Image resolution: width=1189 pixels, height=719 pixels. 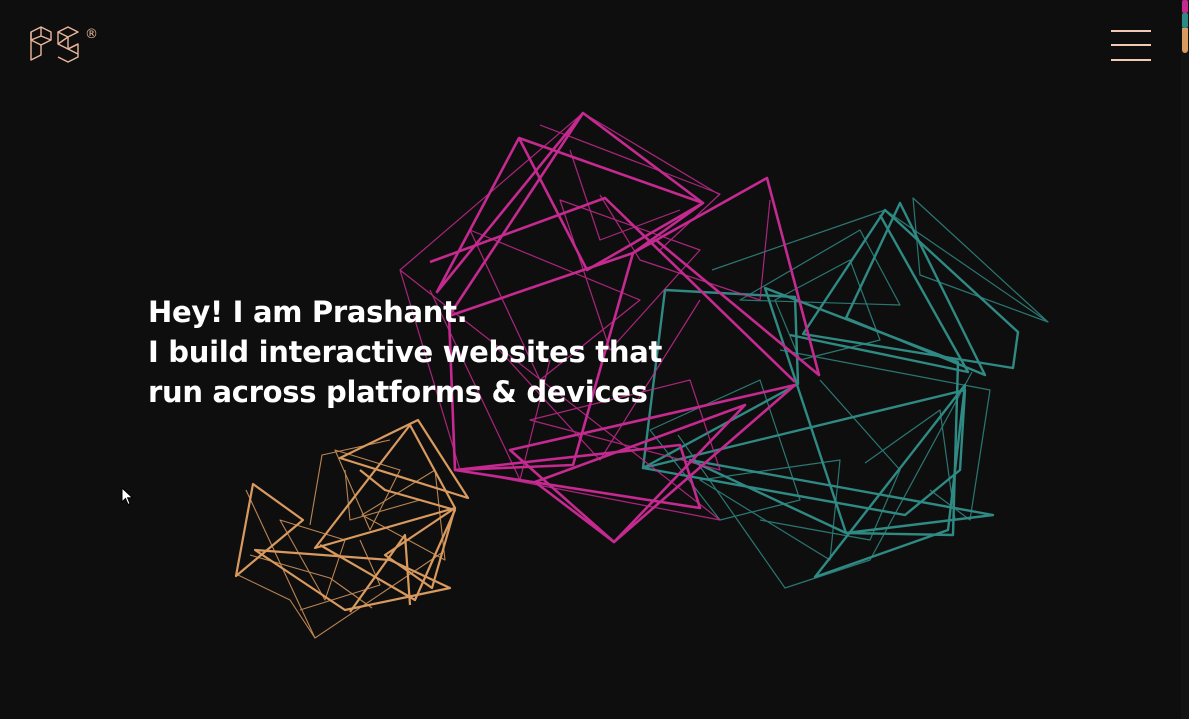 What do you see at coordinates (1185, 359) in the screenshot?
I see `scroll-indicator` at bounding box center [1185, 359].